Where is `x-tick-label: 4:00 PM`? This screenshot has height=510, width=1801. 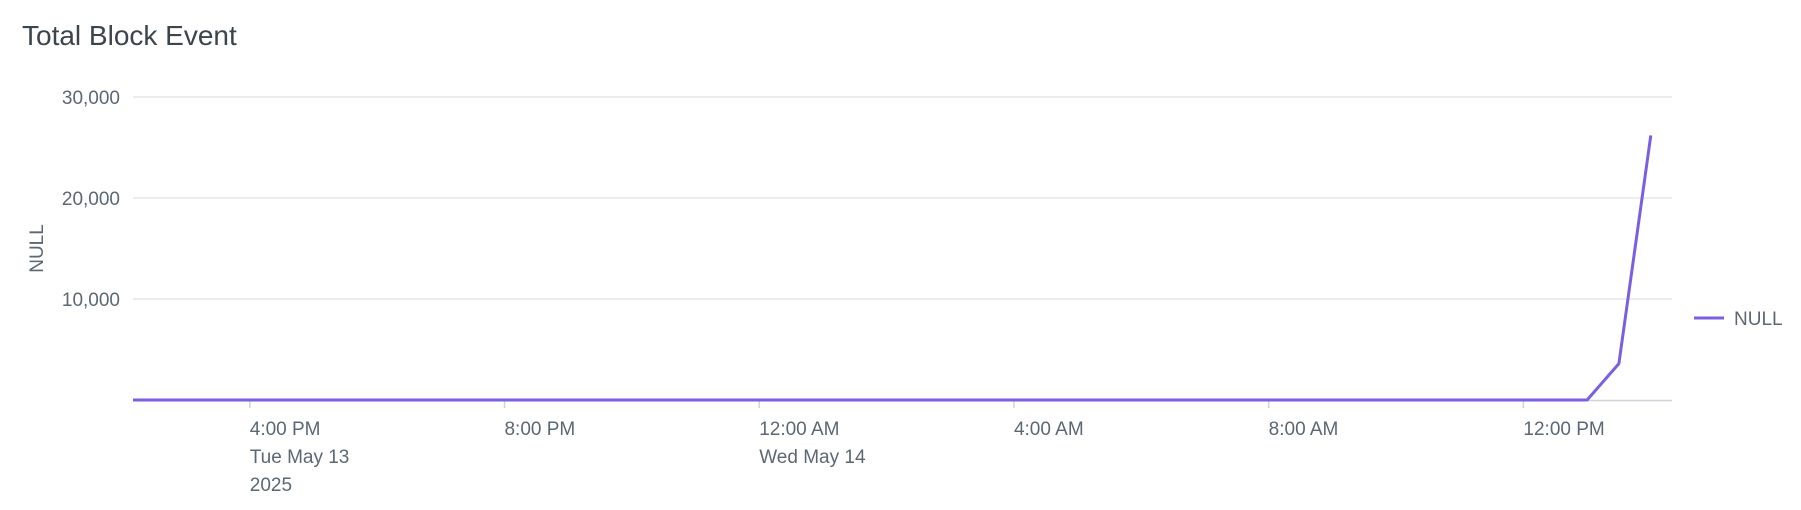
x-tick-label: 4:00 PM is located at coordinates (285, 429).